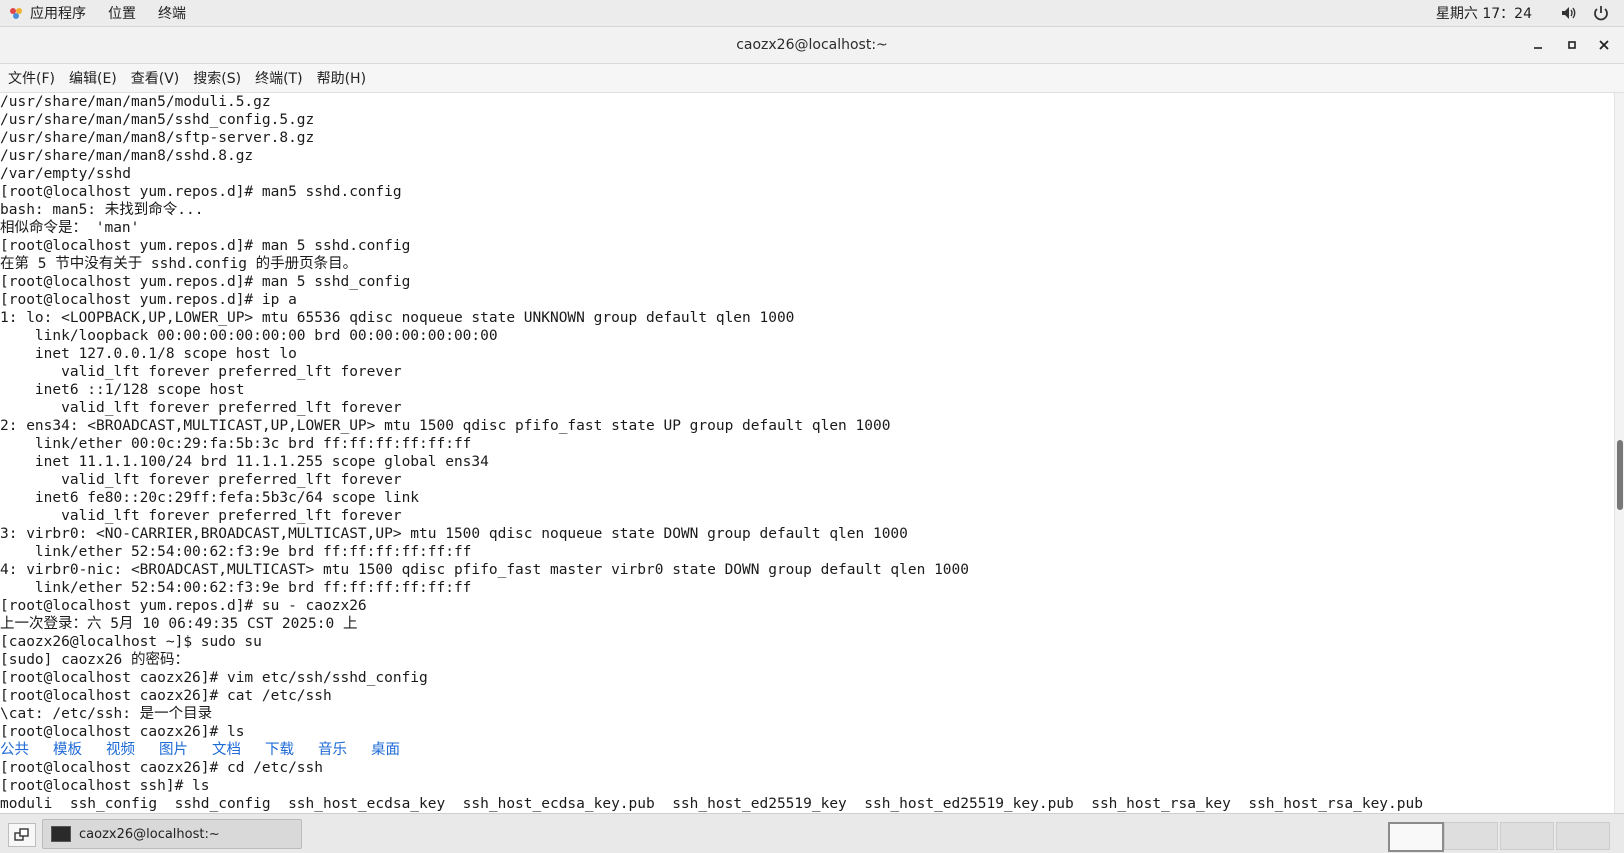  What do you see at coordinates (1620, 475) in the screenshot?
I see `scrollbar-thumb` at bounding box center [1620, 475].